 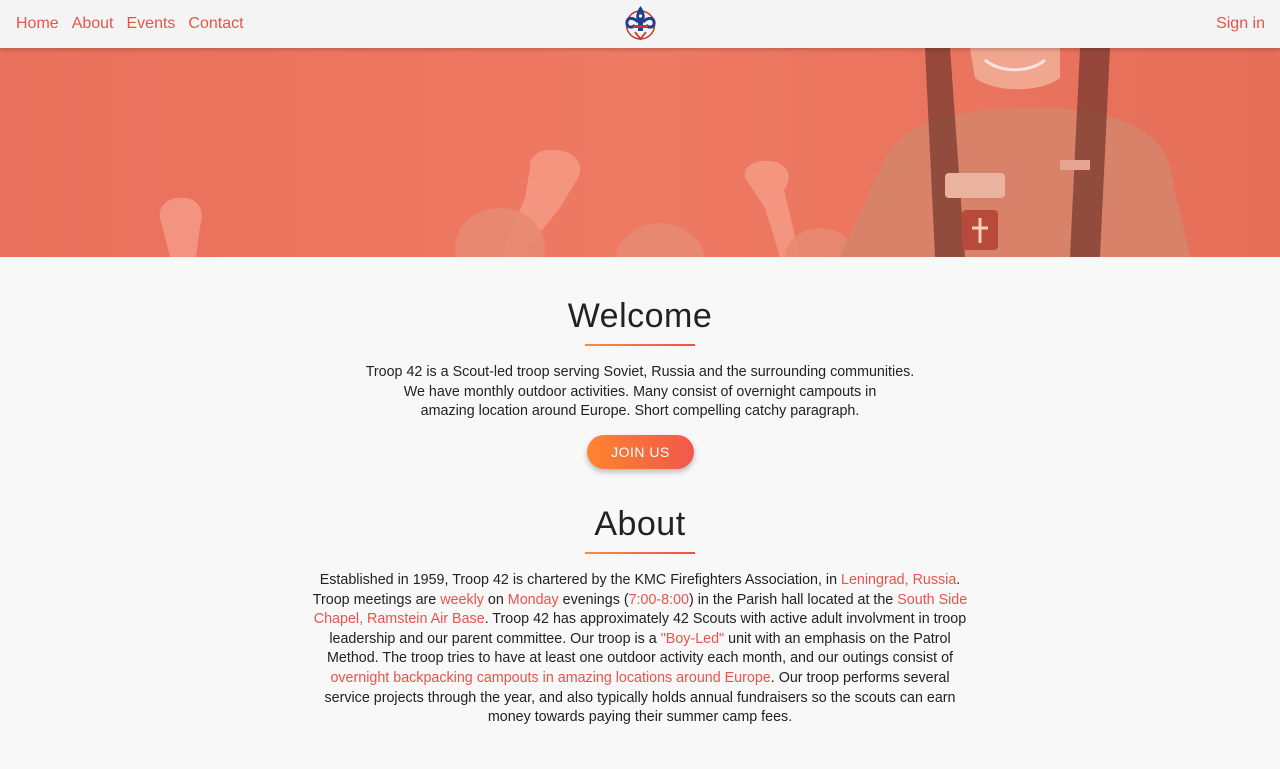 What do you see at coordinates (593, 599) in the screenshot?
I see `about-text-4: evenings (` at bounding box center [593, 599].